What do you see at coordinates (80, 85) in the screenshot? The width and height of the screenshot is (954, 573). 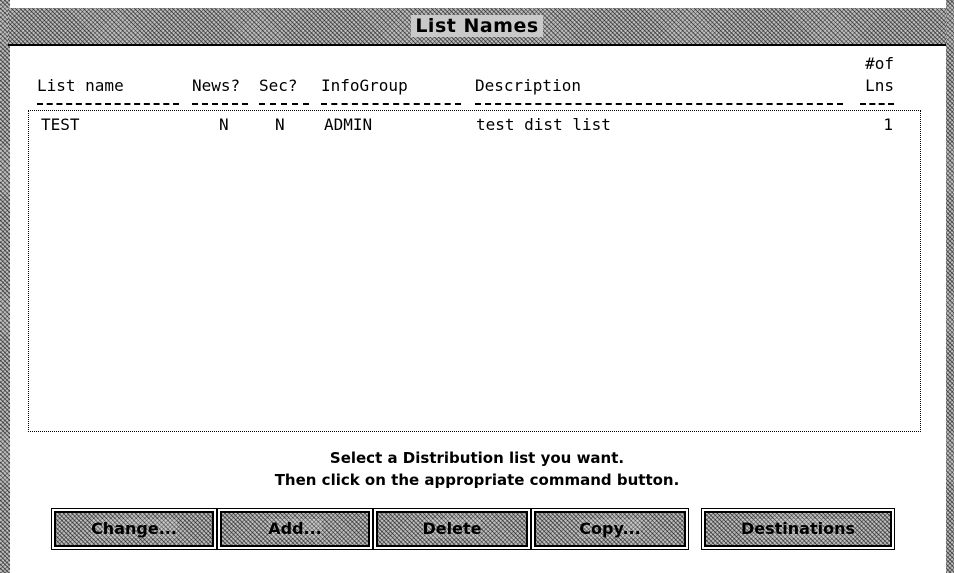 I see `column-header-list-name: List name` at bounding box center [80, 85].